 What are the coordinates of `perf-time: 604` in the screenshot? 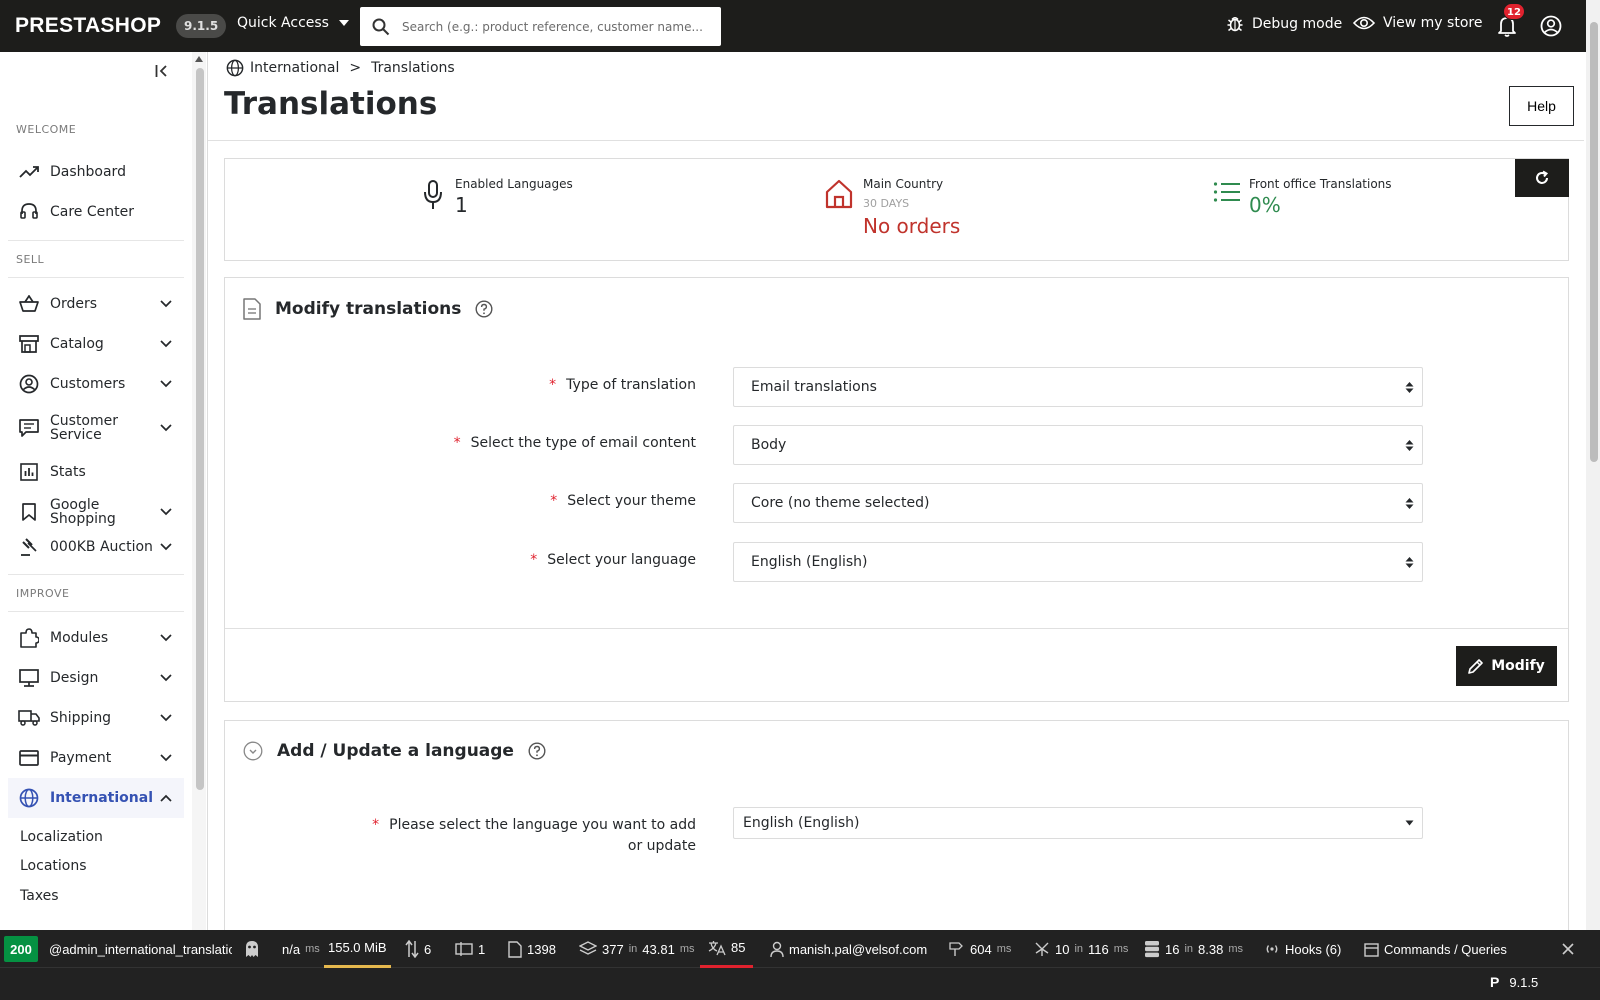 It's located at (981, 949).